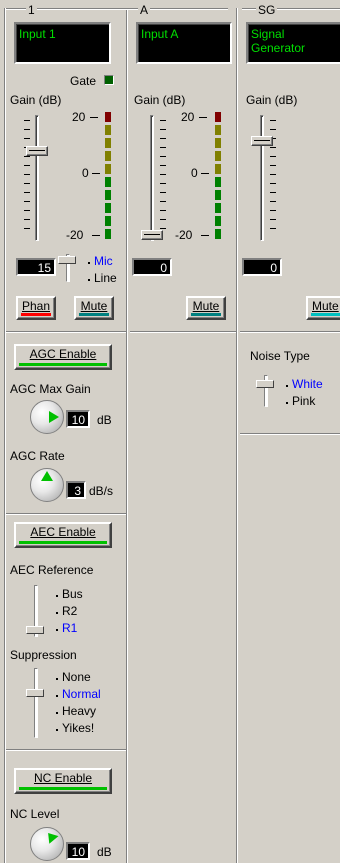 Image resolution: width=340 pixels, height=863 pixels. Describe the element at coordinates (267, 10) in the screenshot. I see `channel-sg-title: SG` at that location.